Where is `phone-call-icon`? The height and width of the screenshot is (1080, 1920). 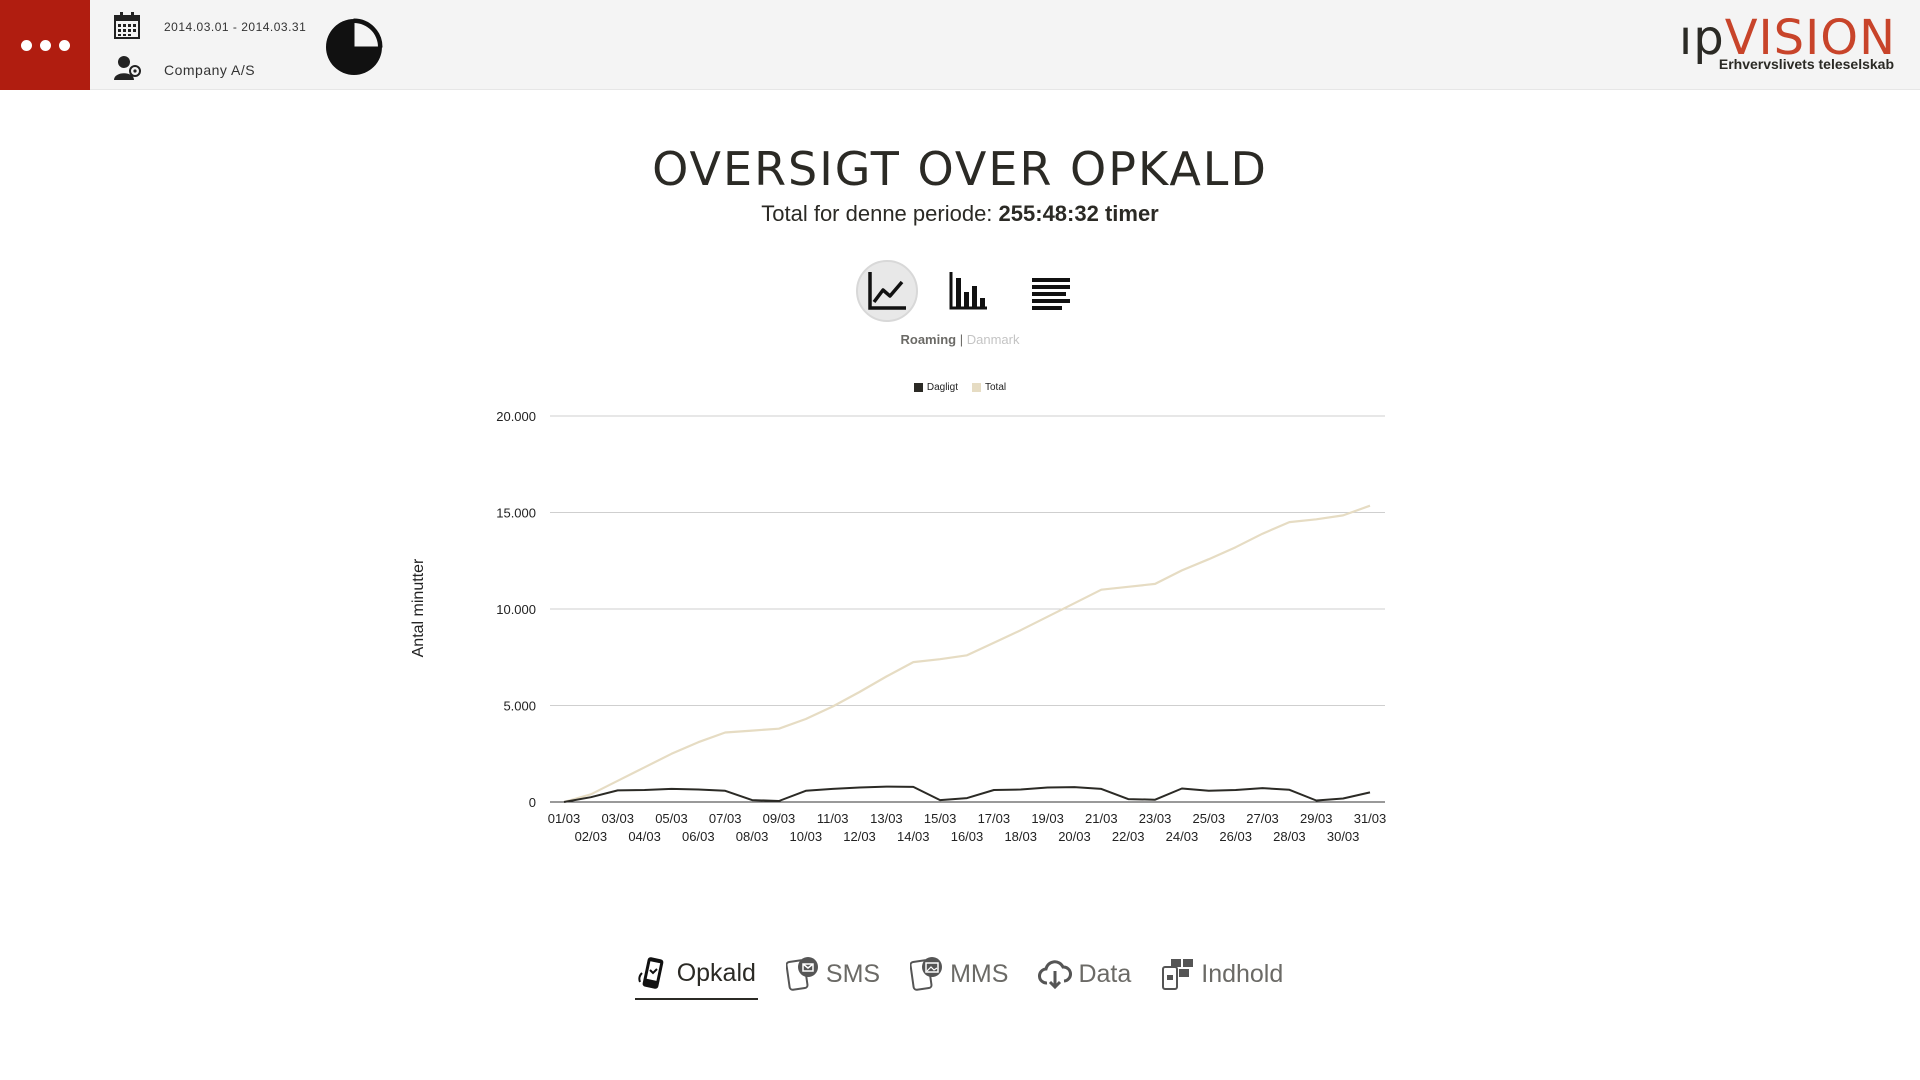
phone-call-icon is located at coordinates (651, 973).